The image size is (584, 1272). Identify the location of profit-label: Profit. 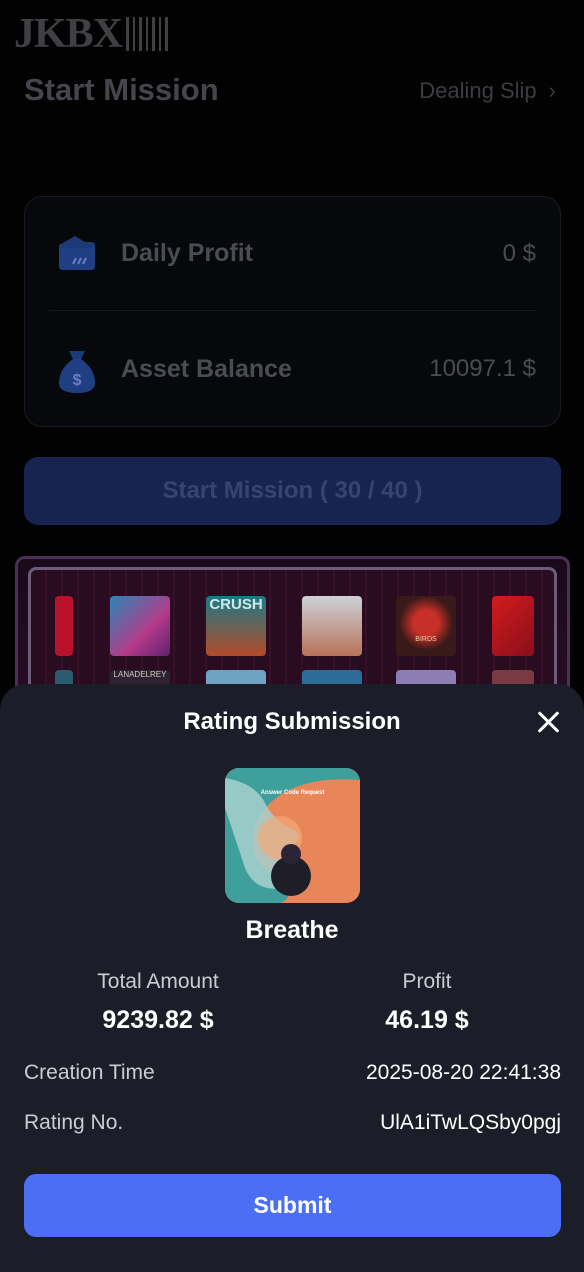
(427, 981).